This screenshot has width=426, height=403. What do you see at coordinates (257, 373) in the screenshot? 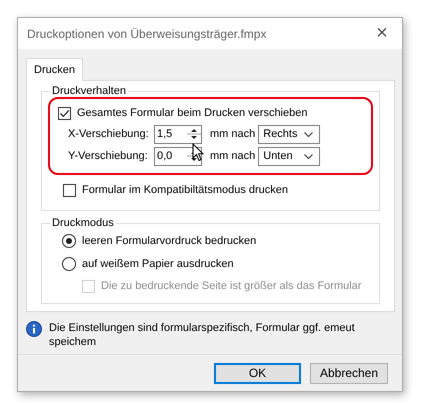
I see `dialog-button: OK` at bounding box center [257, 373].